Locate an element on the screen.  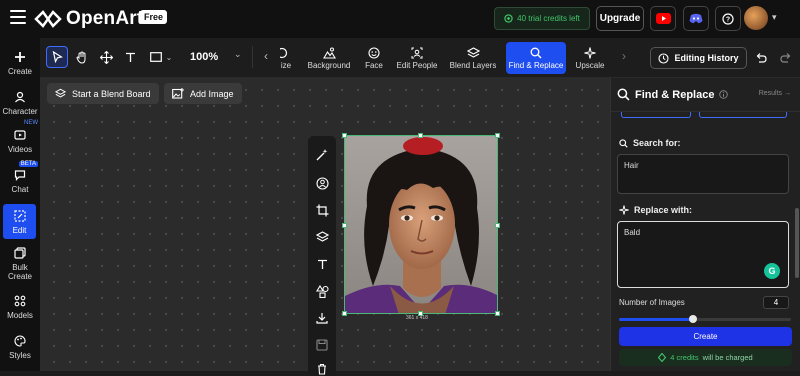
sidebar-item-models: Models is located at coordinates (20, 307).